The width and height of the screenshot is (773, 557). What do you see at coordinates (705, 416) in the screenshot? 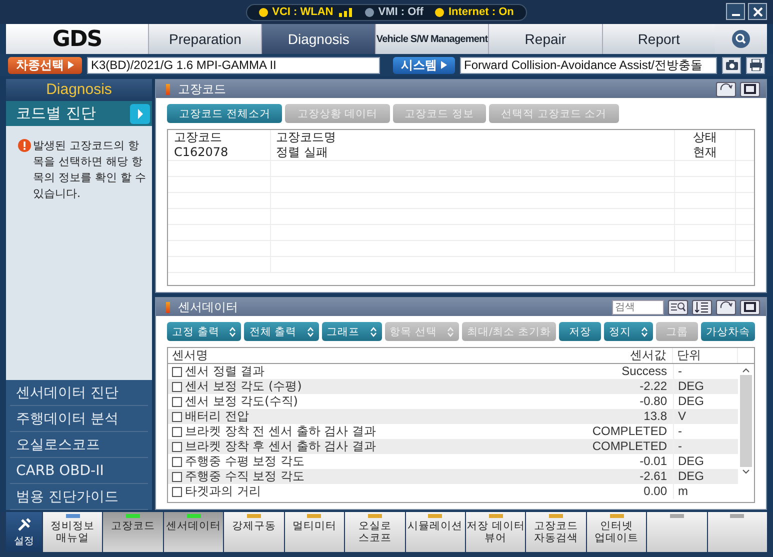
I see `sensor-unit: V` at bounding box center [705, 416].